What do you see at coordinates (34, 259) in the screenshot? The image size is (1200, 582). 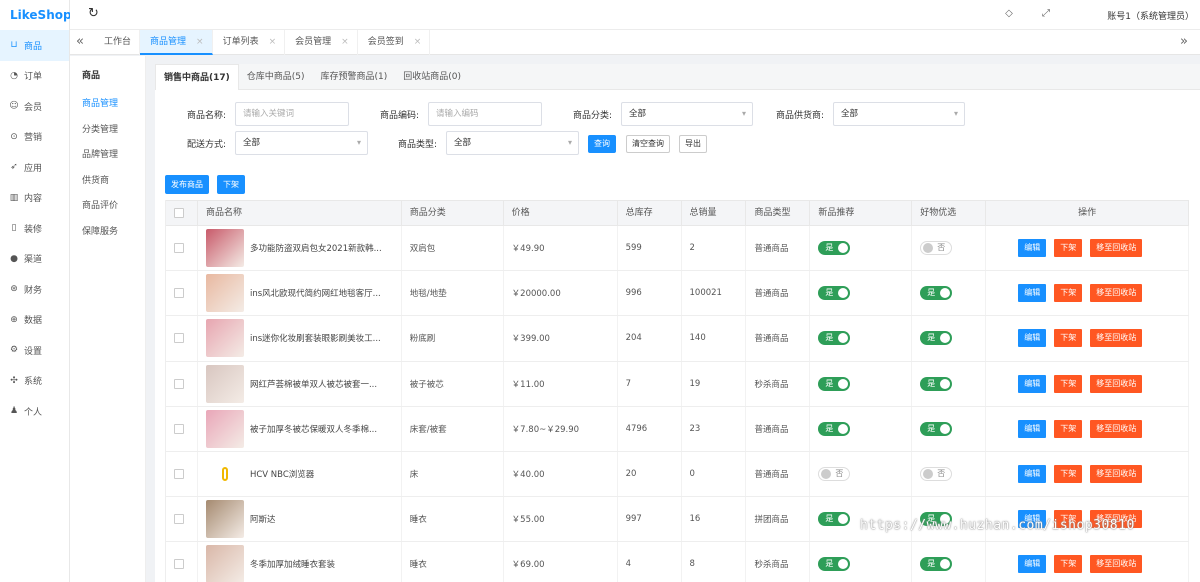 I see `sidebar-item-7: ● 渠道` at bounding box center [34, 259].